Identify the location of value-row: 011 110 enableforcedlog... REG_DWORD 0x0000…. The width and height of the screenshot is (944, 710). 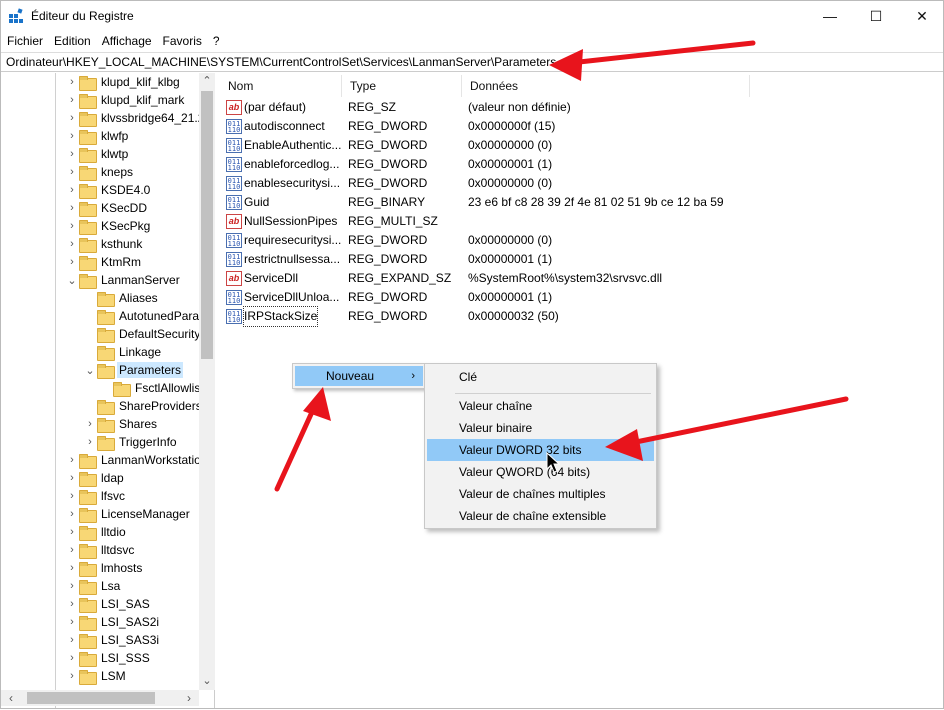
(581, 164).